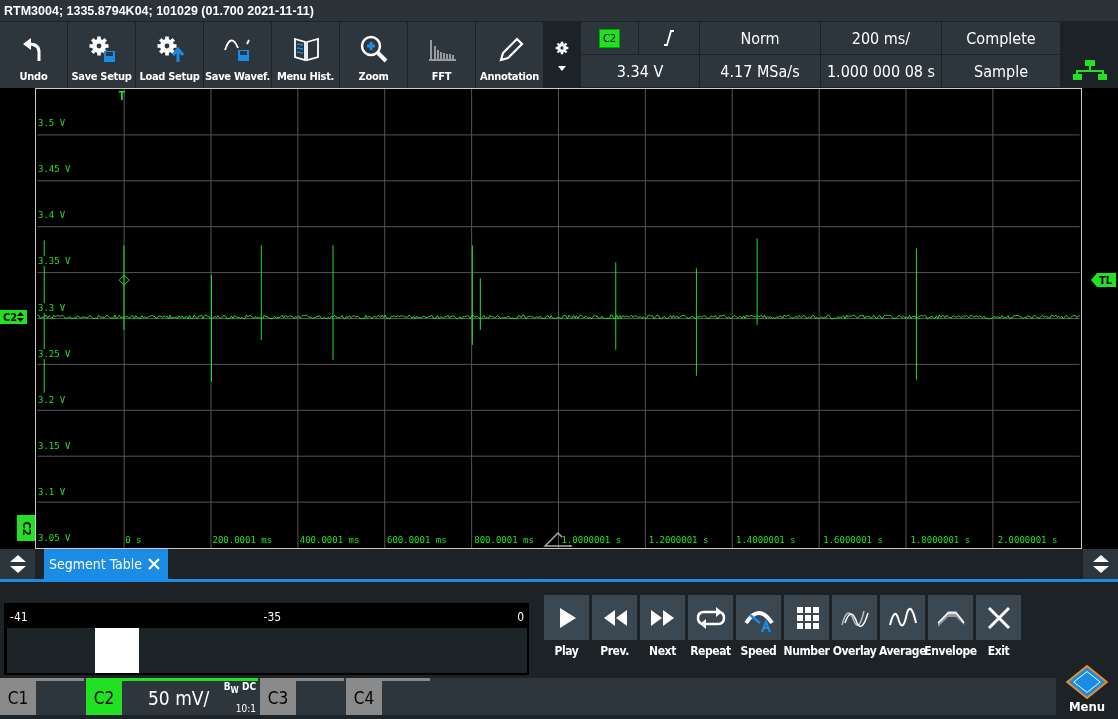  I want to click on slider-min-label: -41, so click(19, 617).